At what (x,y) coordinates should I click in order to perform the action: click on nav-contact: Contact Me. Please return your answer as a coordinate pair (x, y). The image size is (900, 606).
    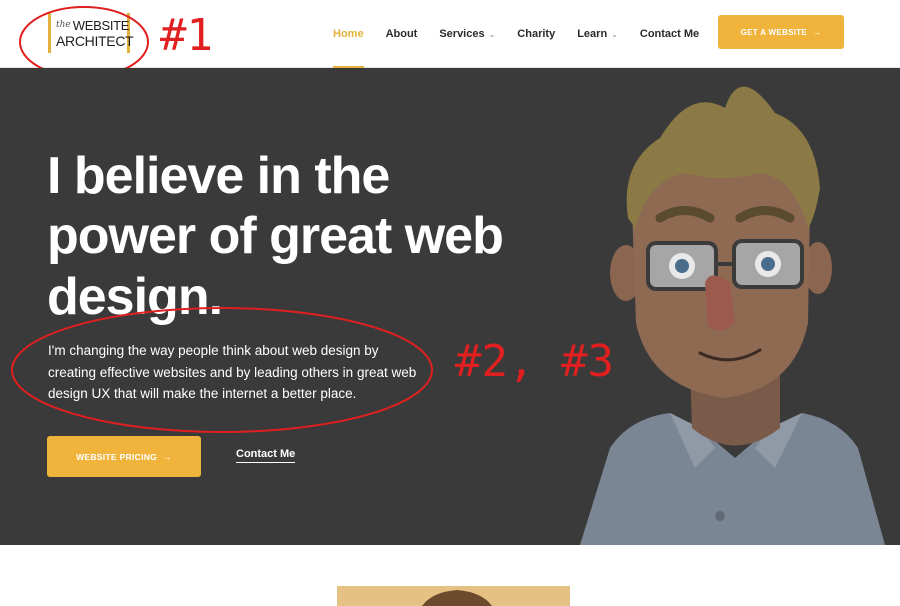
    Looking at the image, I should click on (669, 34).